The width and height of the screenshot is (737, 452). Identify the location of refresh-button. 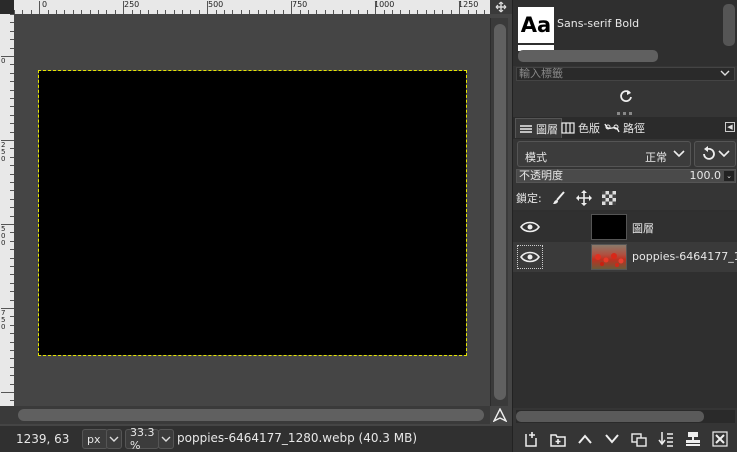
(626, 96).